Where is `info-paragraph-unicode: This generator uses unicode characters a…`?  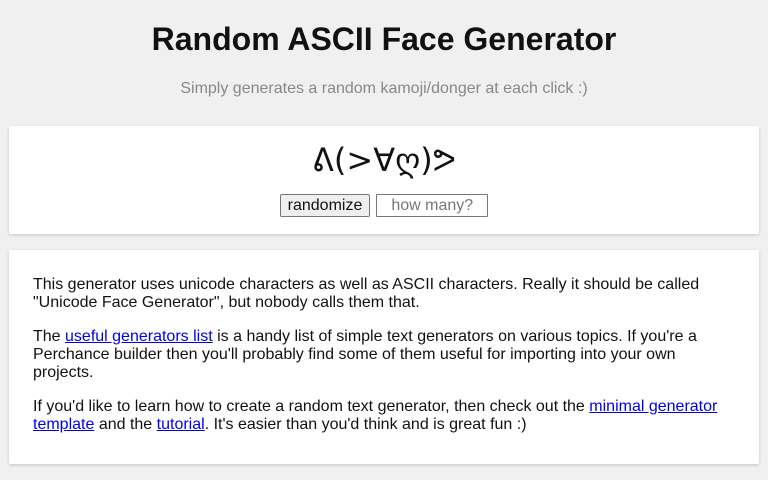 info-paragraph-unicode: This generator uses unicode characters a… is located at coordinates (366, 293).